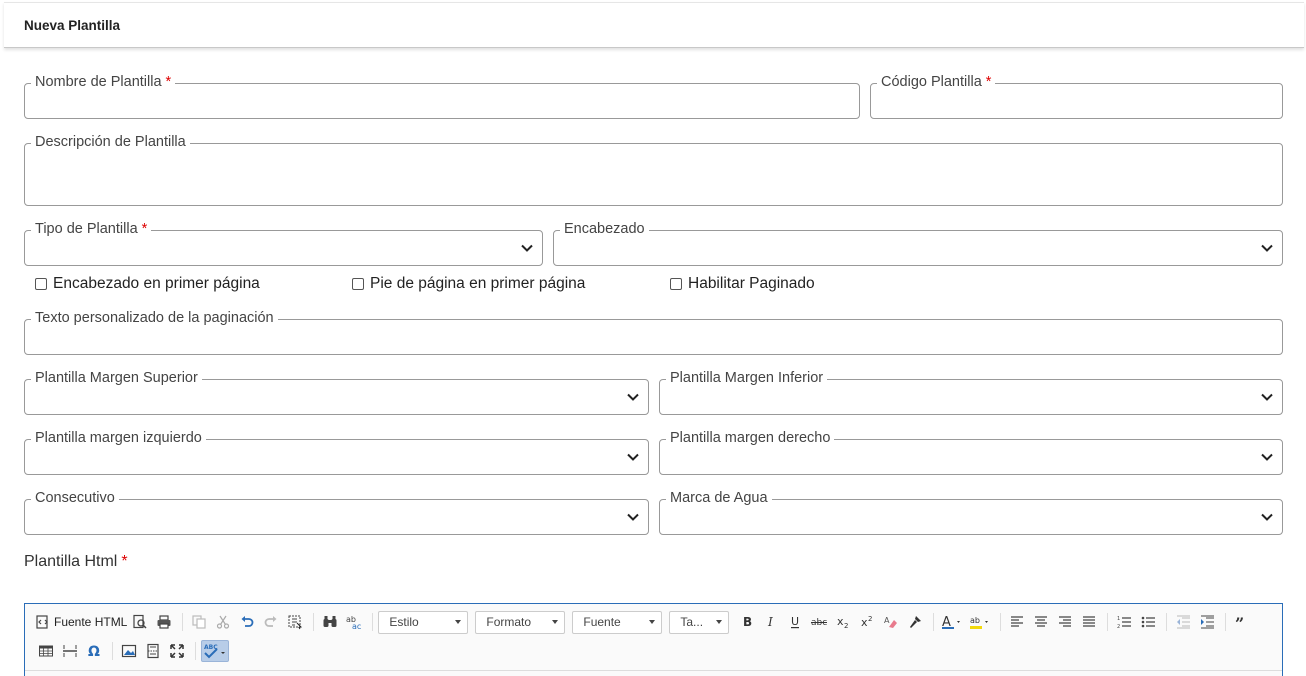  I want to click on margen-inferior-select: Plantilla Margen Inferior, so click(971, 392).